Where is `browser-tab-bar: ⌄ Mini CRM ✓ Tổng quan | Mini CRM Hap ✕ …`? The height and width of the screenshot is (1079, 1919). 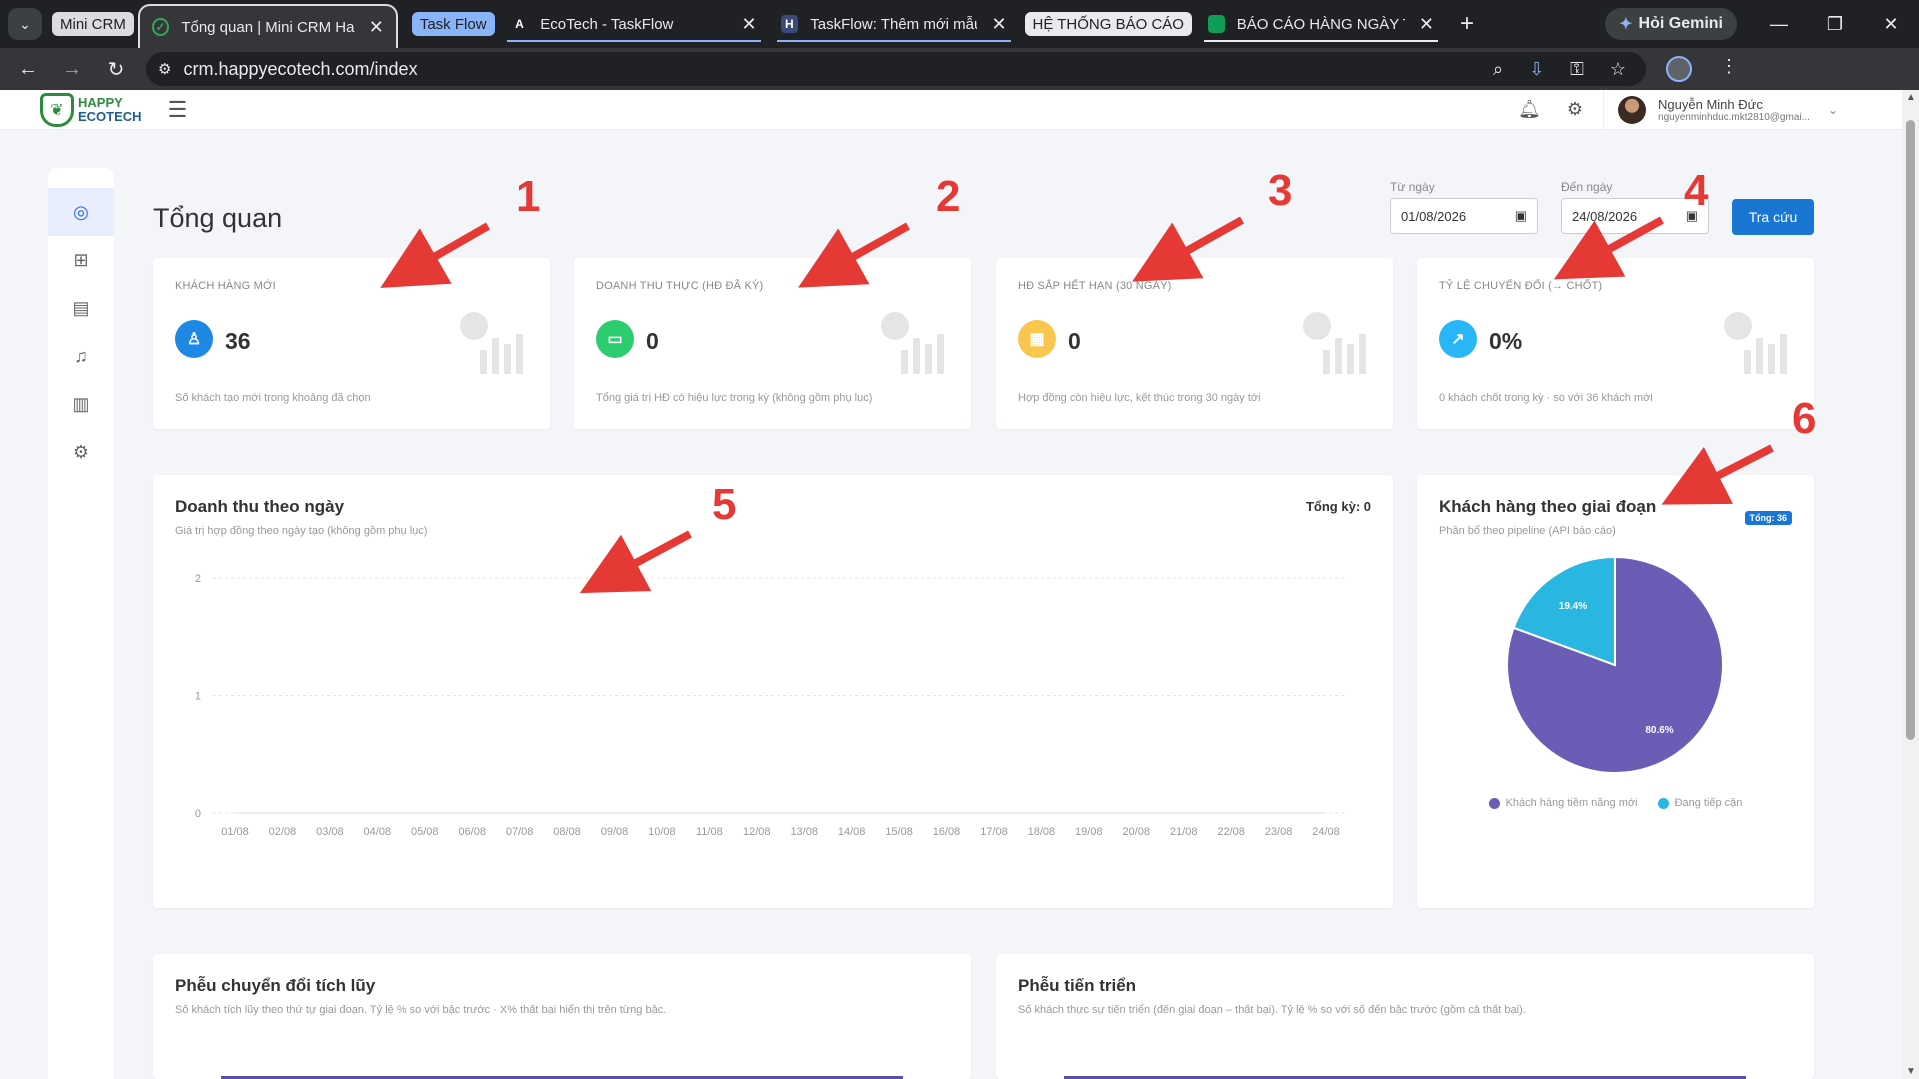 browser-tab-bar: ⌄ Mini CRM ✓ Tổng quan | Mini CRM Hap ✕ … is located at coordinates (959, 24).